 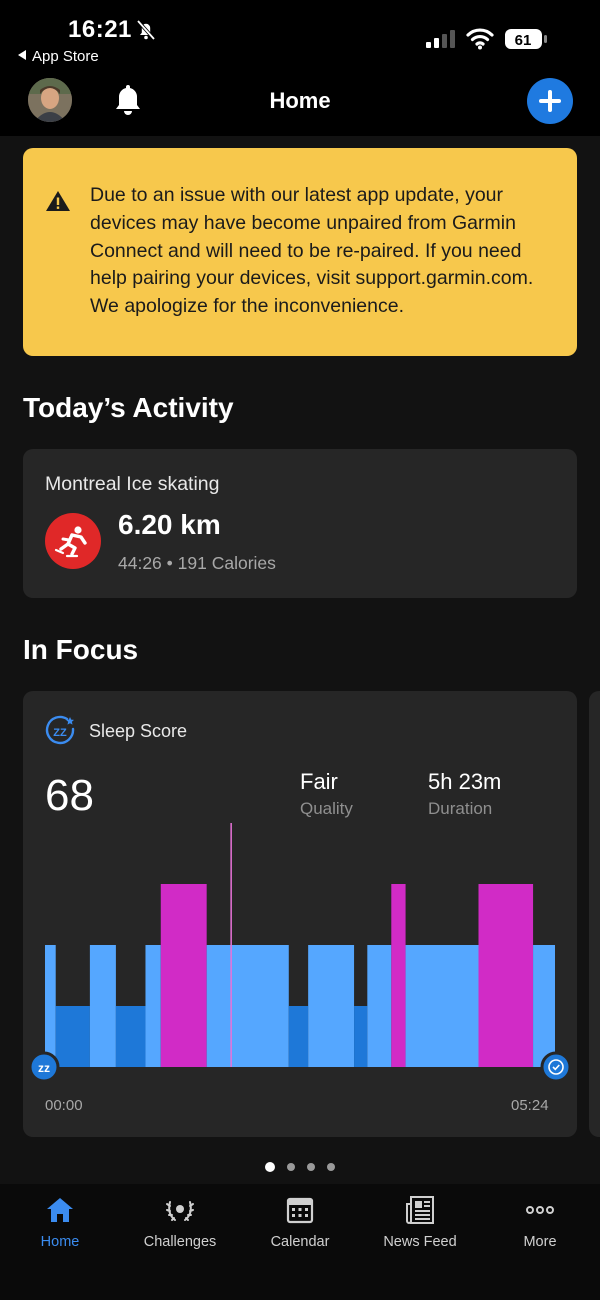 What do you see at coordinates (540, 1210) in the screenshot?
I see `more-icon` at bounding box center [540, 1210].